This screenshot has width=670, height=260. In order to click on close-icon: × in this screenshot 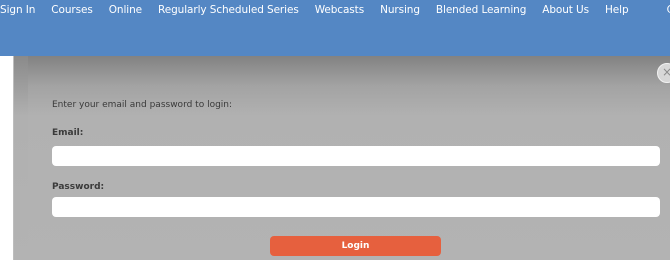, I will do `click(663, 73)`.